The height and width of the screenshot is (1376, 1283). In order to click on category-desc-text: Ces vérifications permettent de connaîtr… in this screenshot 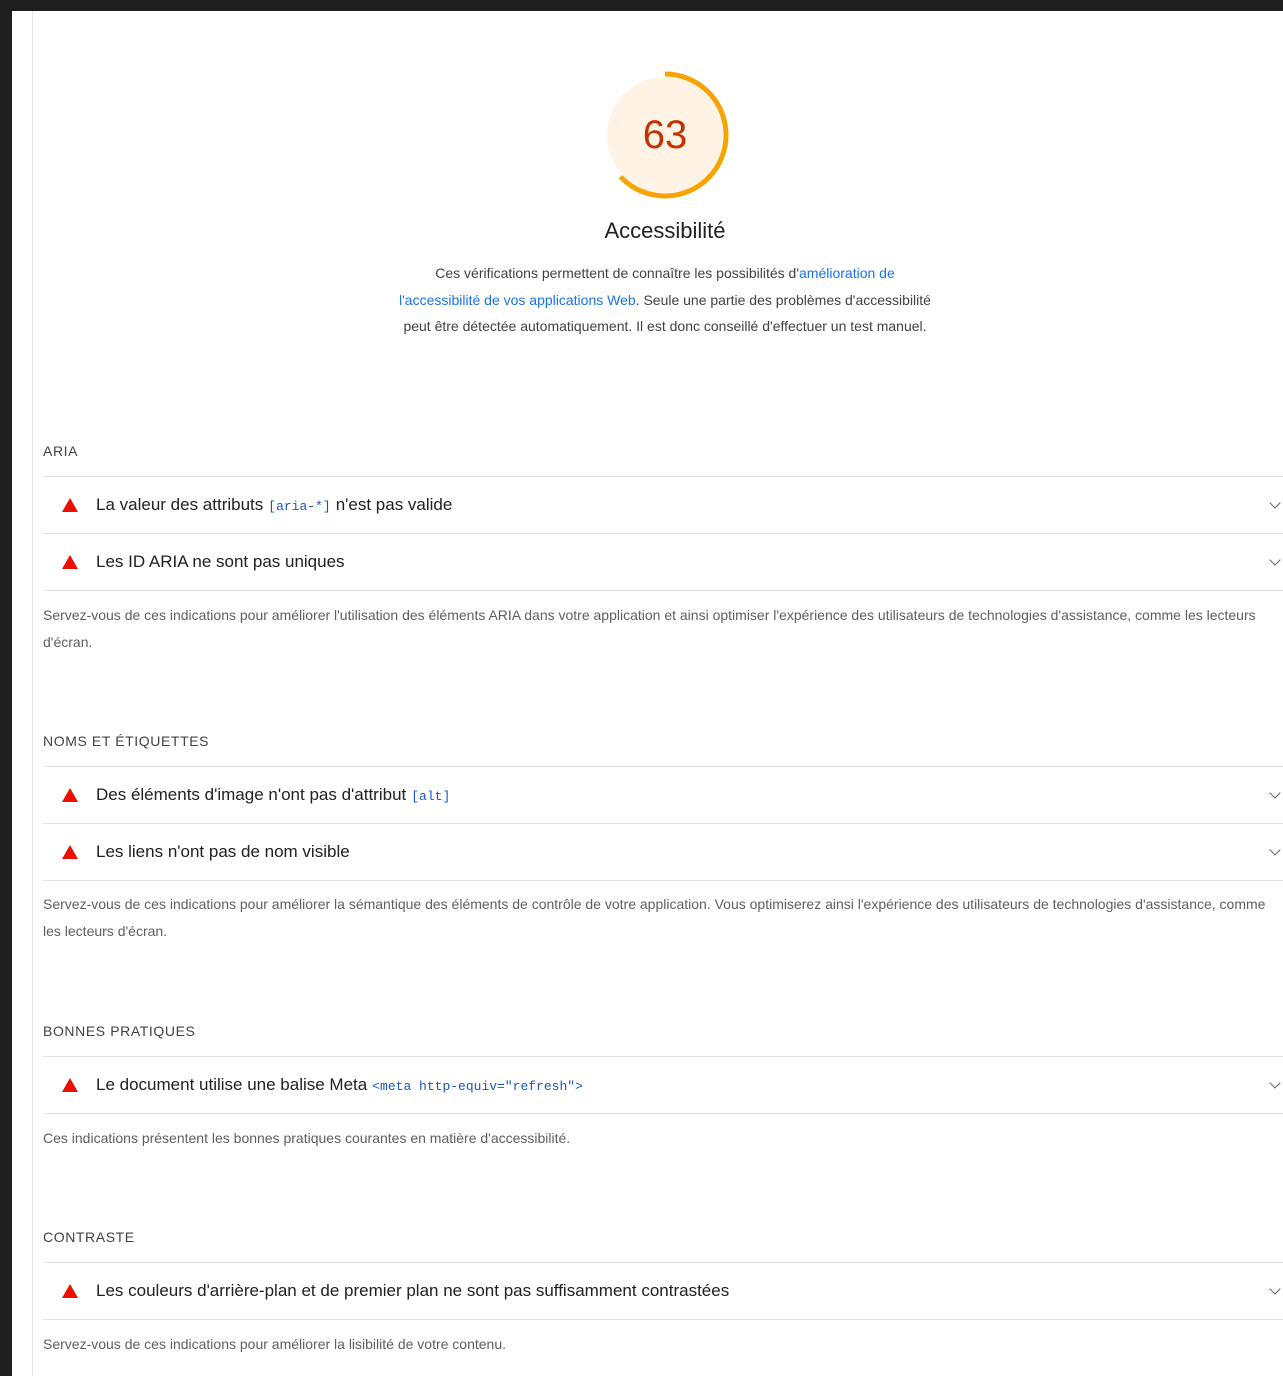, I will do `click(617, 273)`.